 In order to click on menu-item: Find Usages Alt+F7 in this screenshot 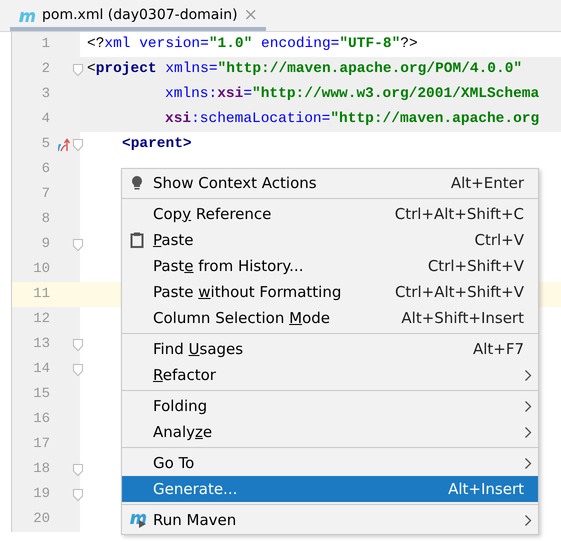, I will do `click(330, 349)`.